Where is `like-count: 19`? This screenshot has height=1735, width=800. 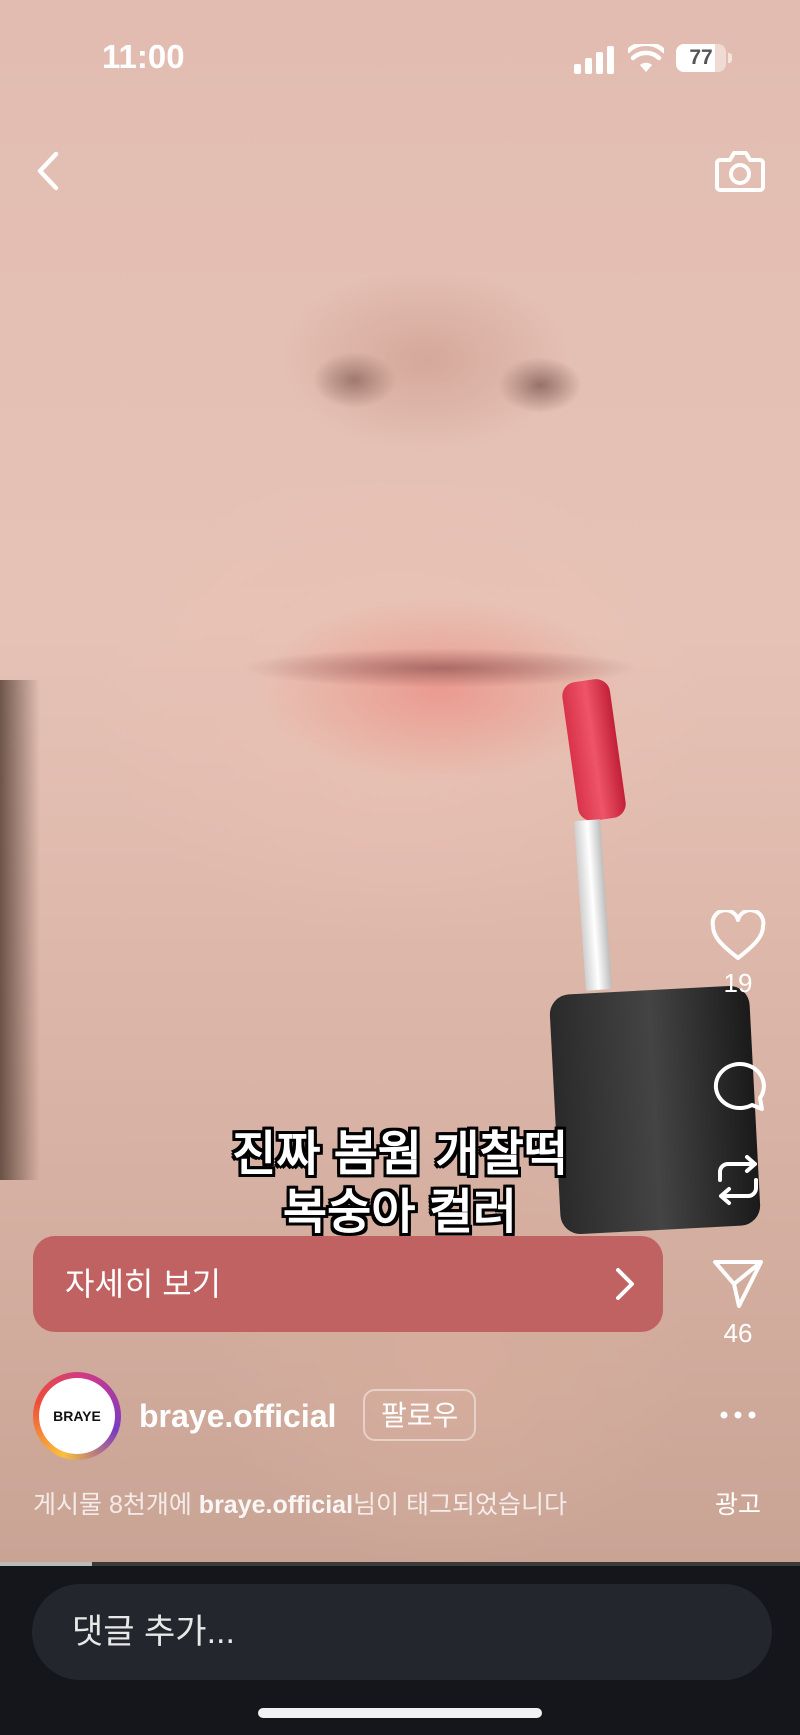
like-count: 19 is located at coordinates (738, 983).